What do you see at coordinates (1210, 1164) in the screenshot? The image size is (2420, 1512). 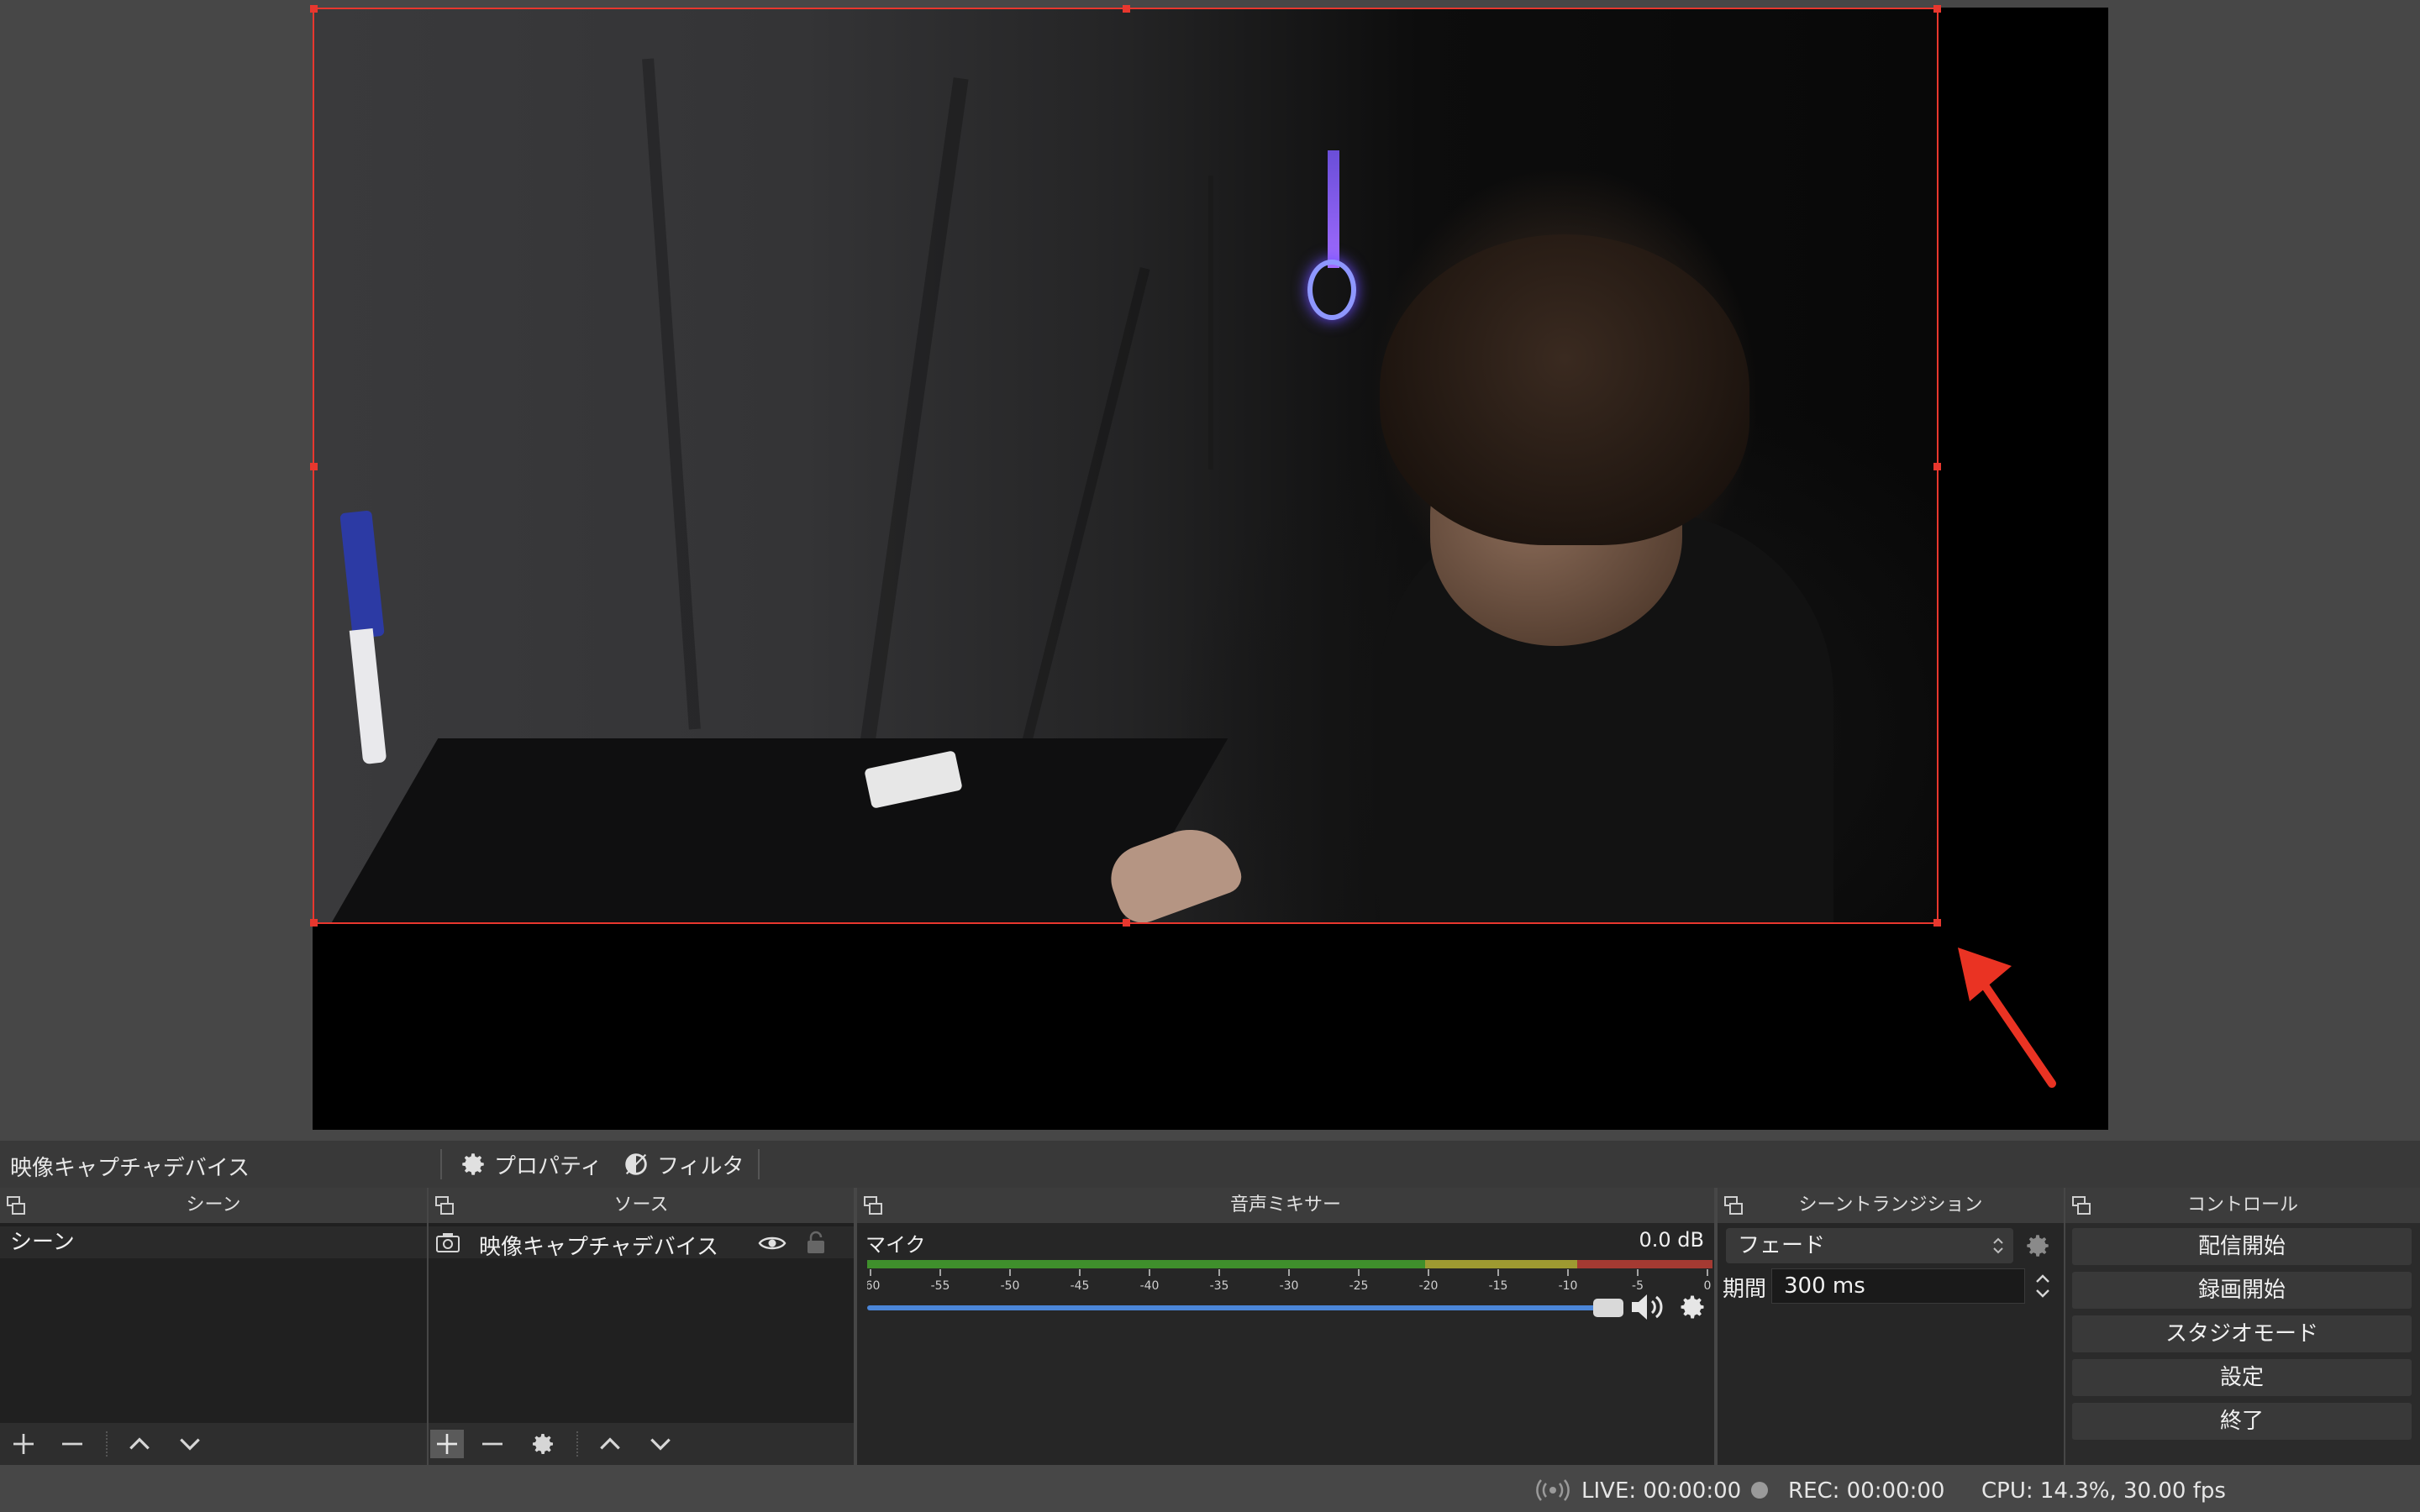 I see `source-toolbar: 映像キャプチャデバイス プロパティ フィルタ` at bounding box center [1210, 1164].